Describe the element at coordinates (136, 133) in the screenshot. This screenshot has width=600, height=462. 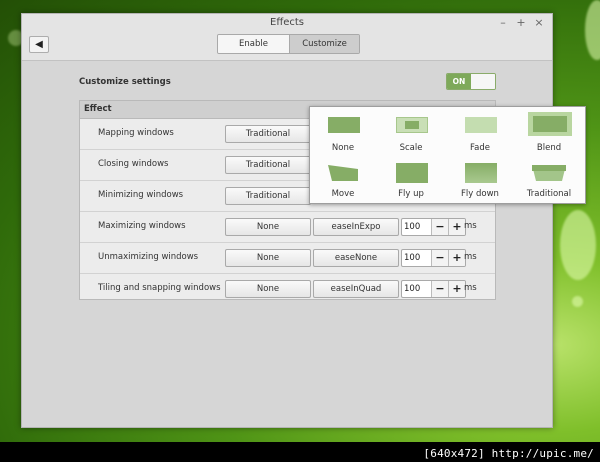
I see `row-label: Mapping windows` at that location.